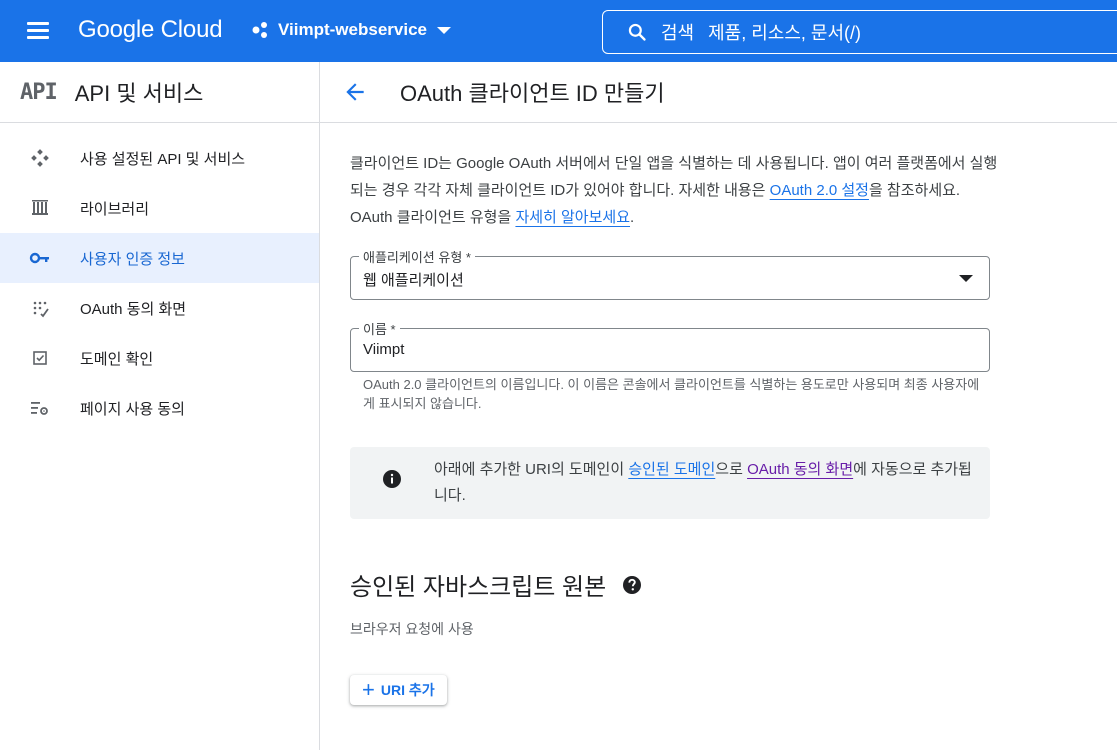 The image size is (1117, 750). I want to click on name-label: 이름 *, so click(379, 328).